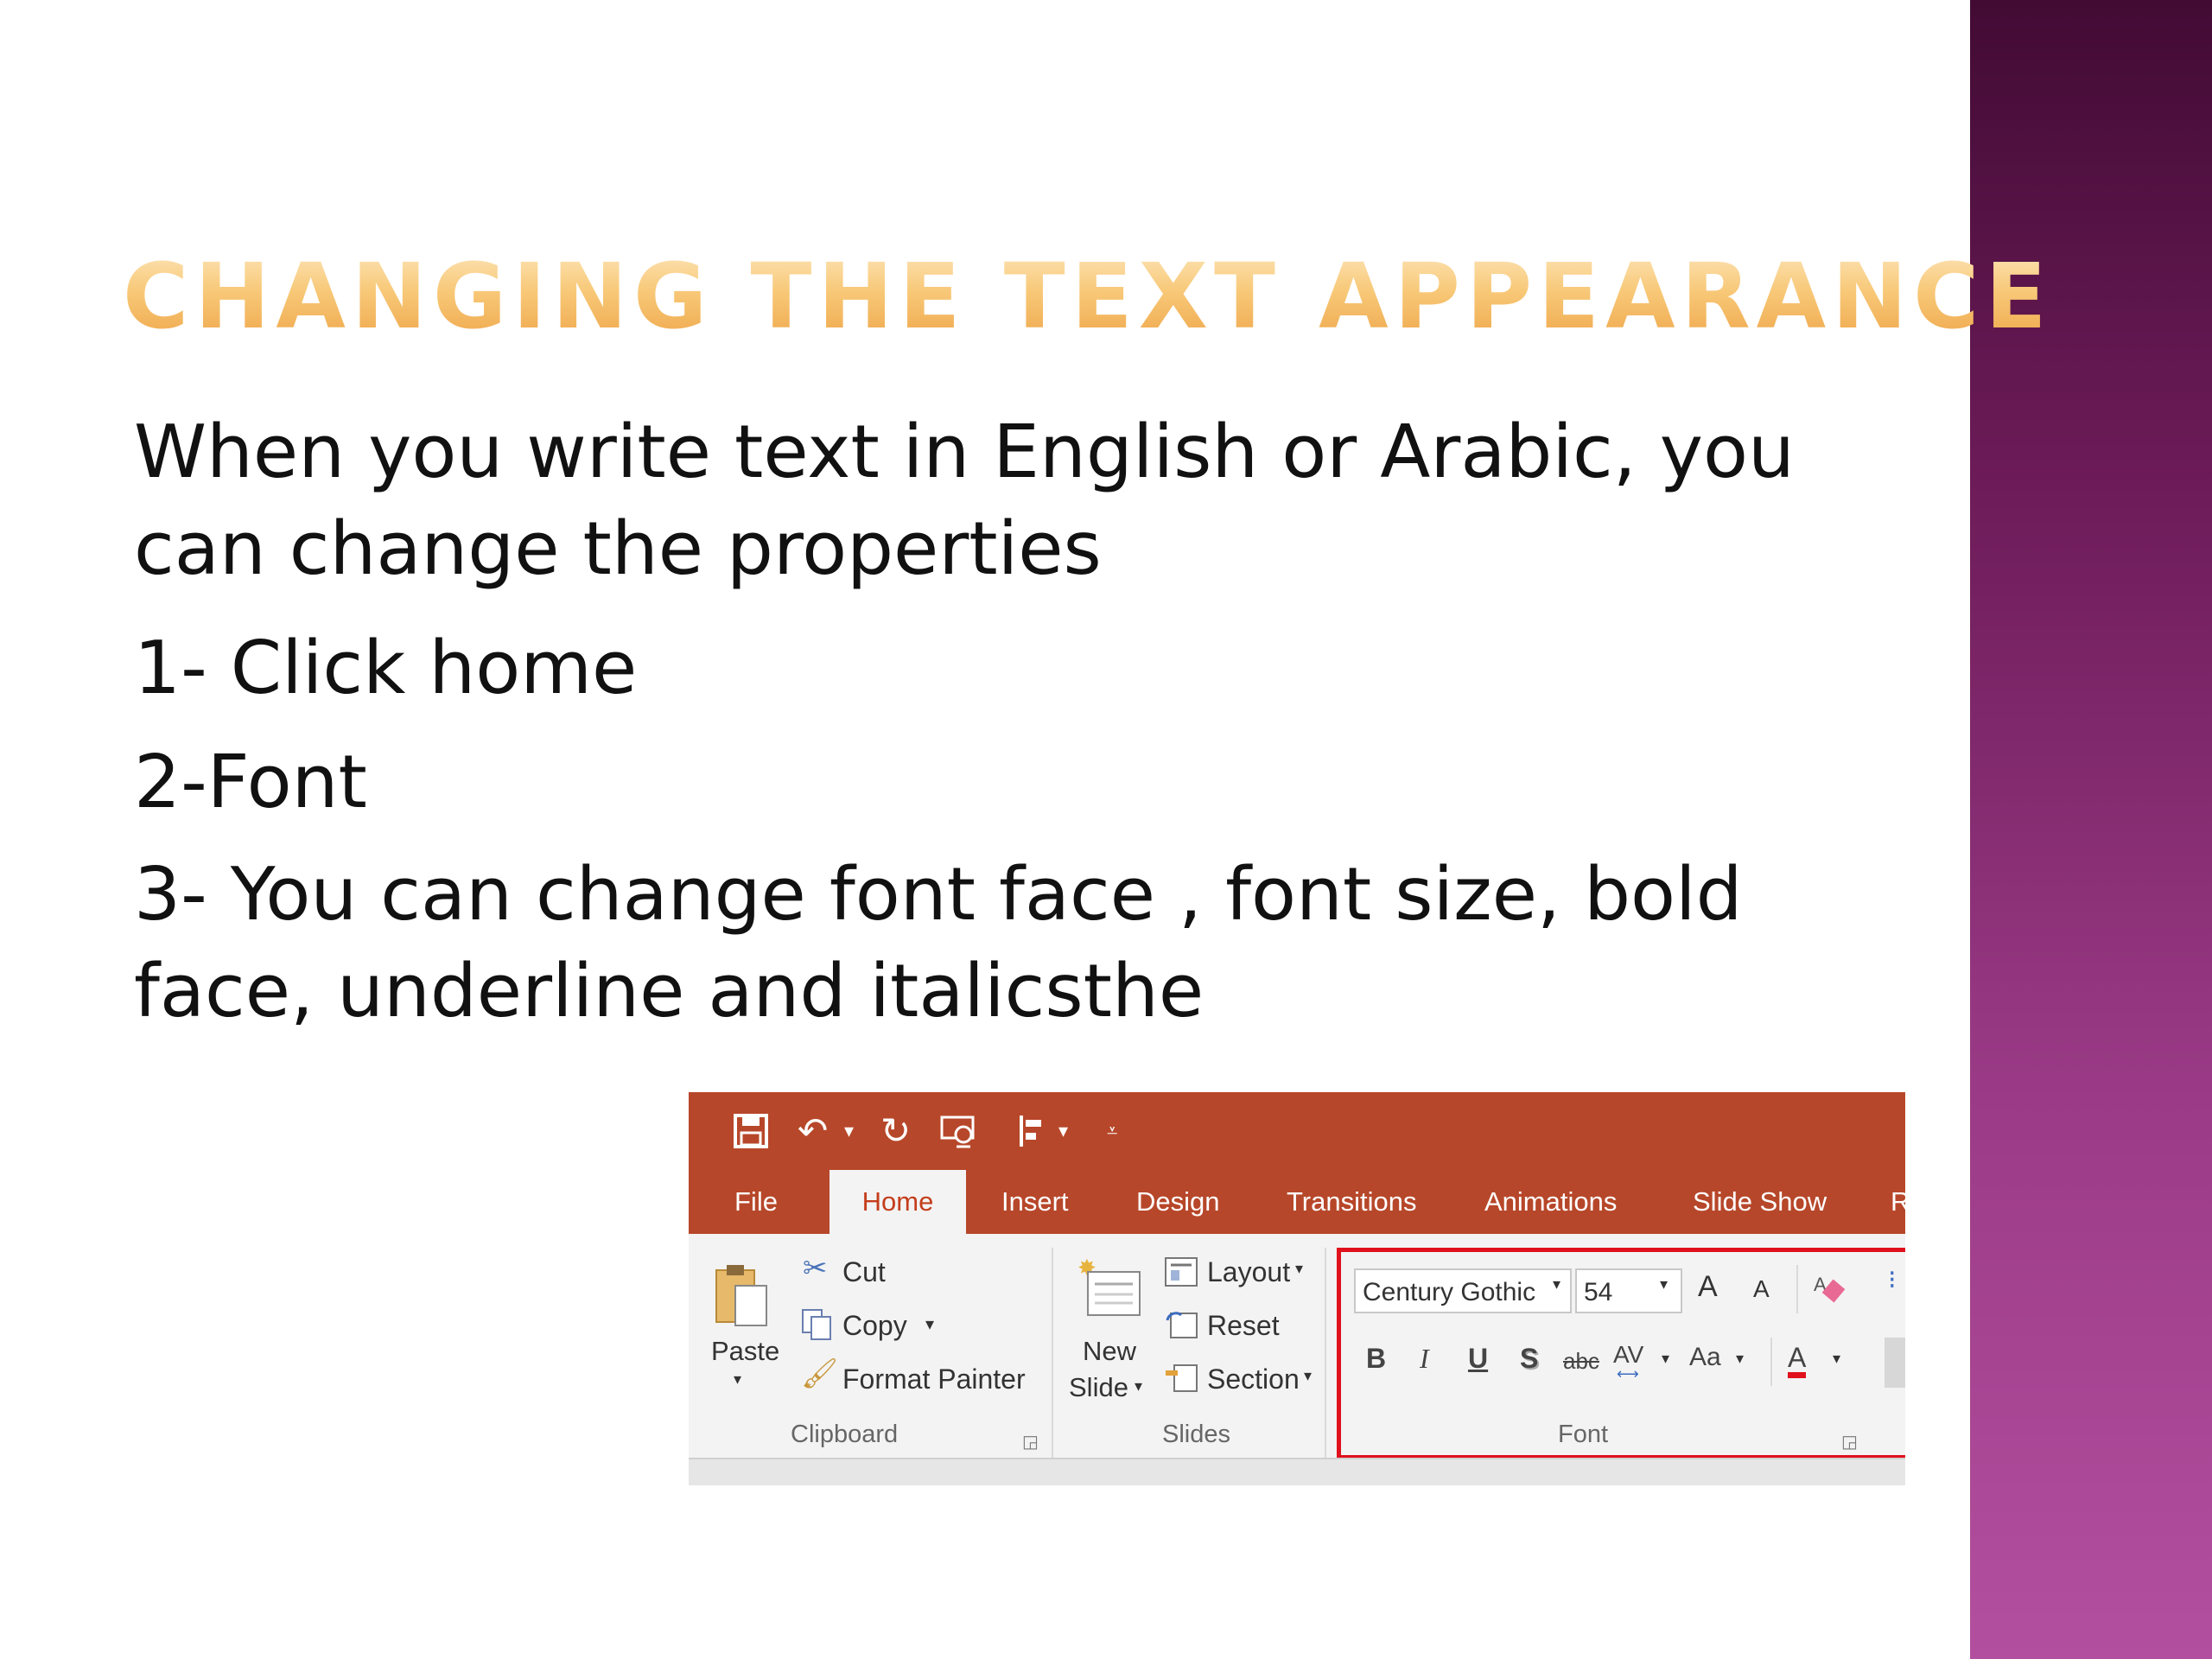 The height and width of the screenshot is (1659, 2212). I want to click on grow-font-icon: A, so click(1708, 1287).